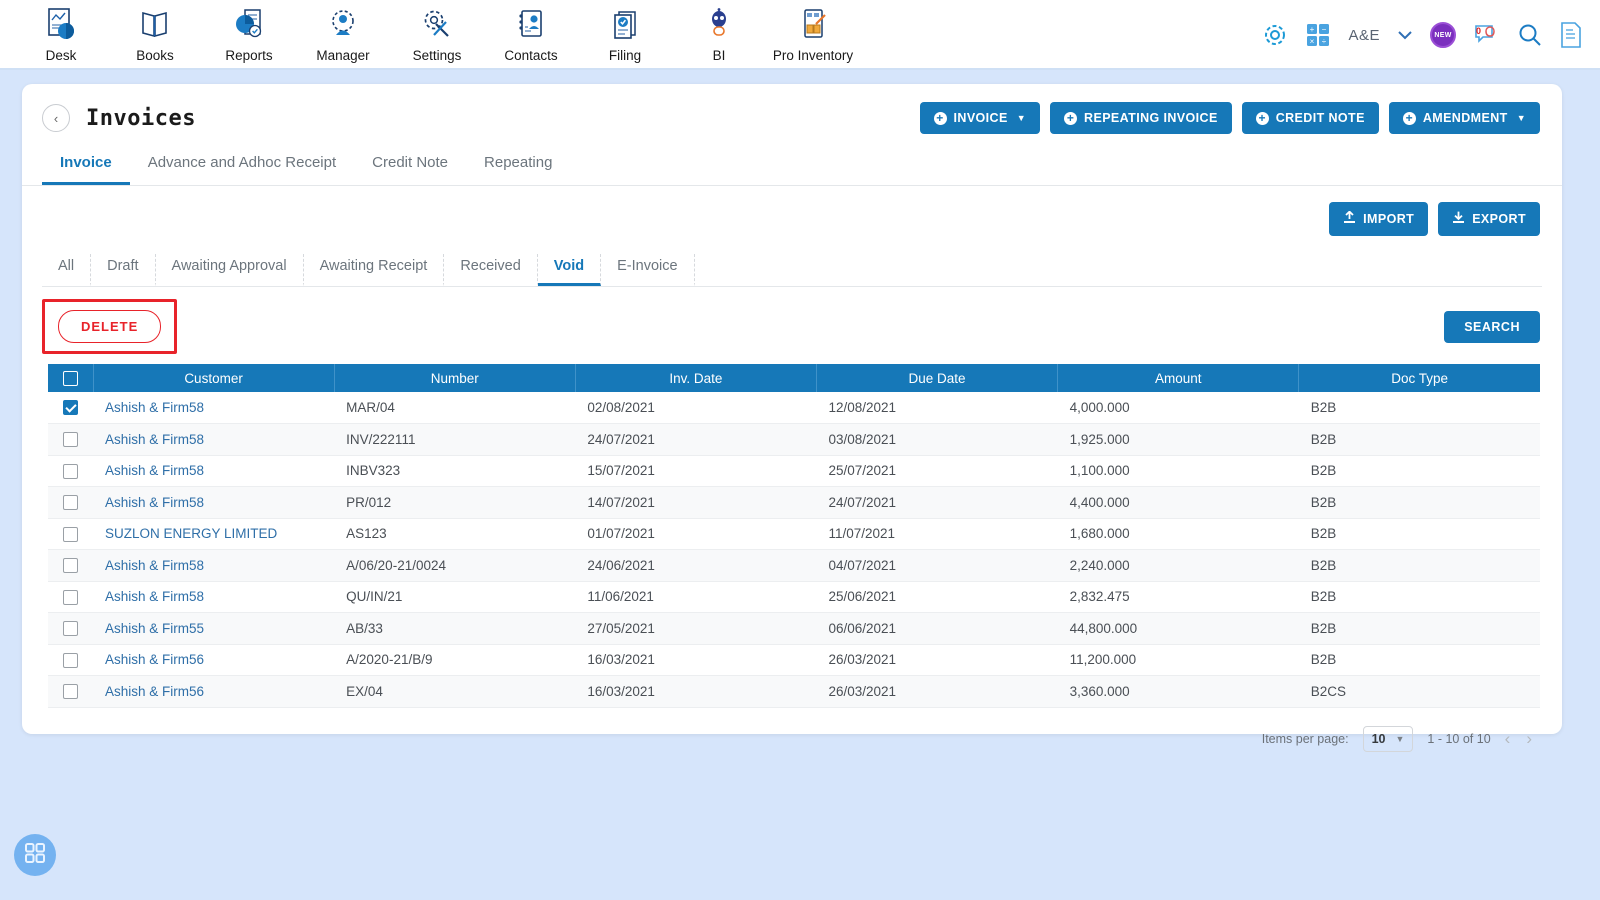 The height and width of the screenshot is (900, 1600). I want to click on cell-amount: 1,100.000, so click(1178, 471).